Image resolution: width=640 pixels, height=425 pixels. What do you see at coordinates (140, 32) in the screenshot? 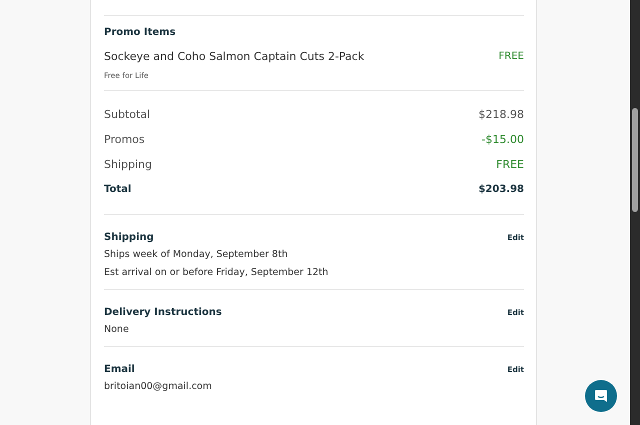
I see `section-heading: Promo Items` at bounding box center [140, 32].